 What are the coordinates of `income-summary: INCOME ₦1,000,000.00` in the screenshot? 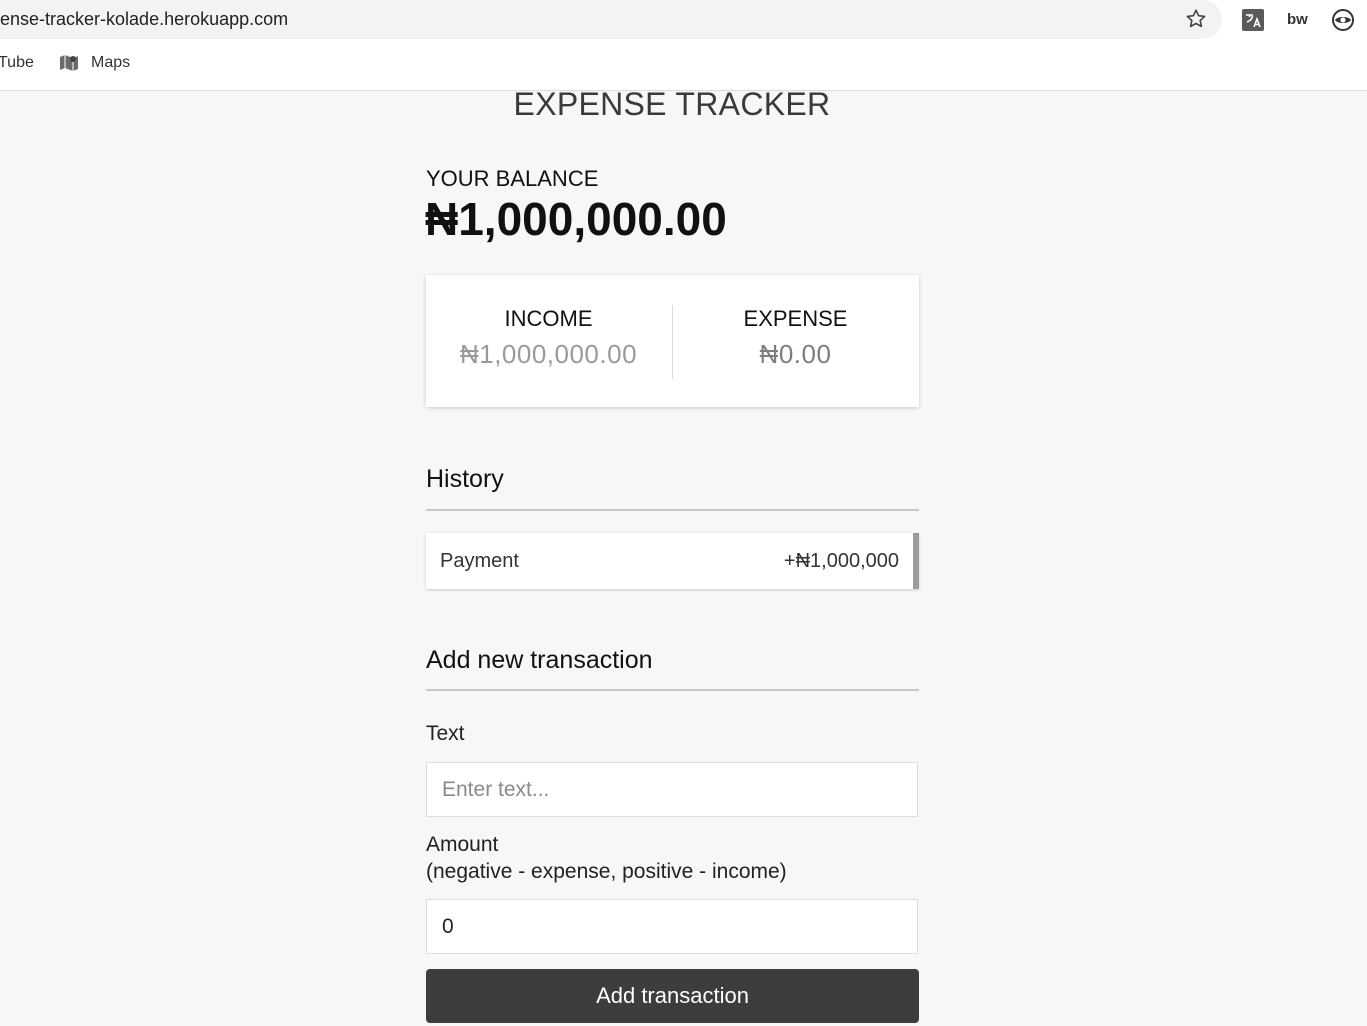 It's located at (548, 341).